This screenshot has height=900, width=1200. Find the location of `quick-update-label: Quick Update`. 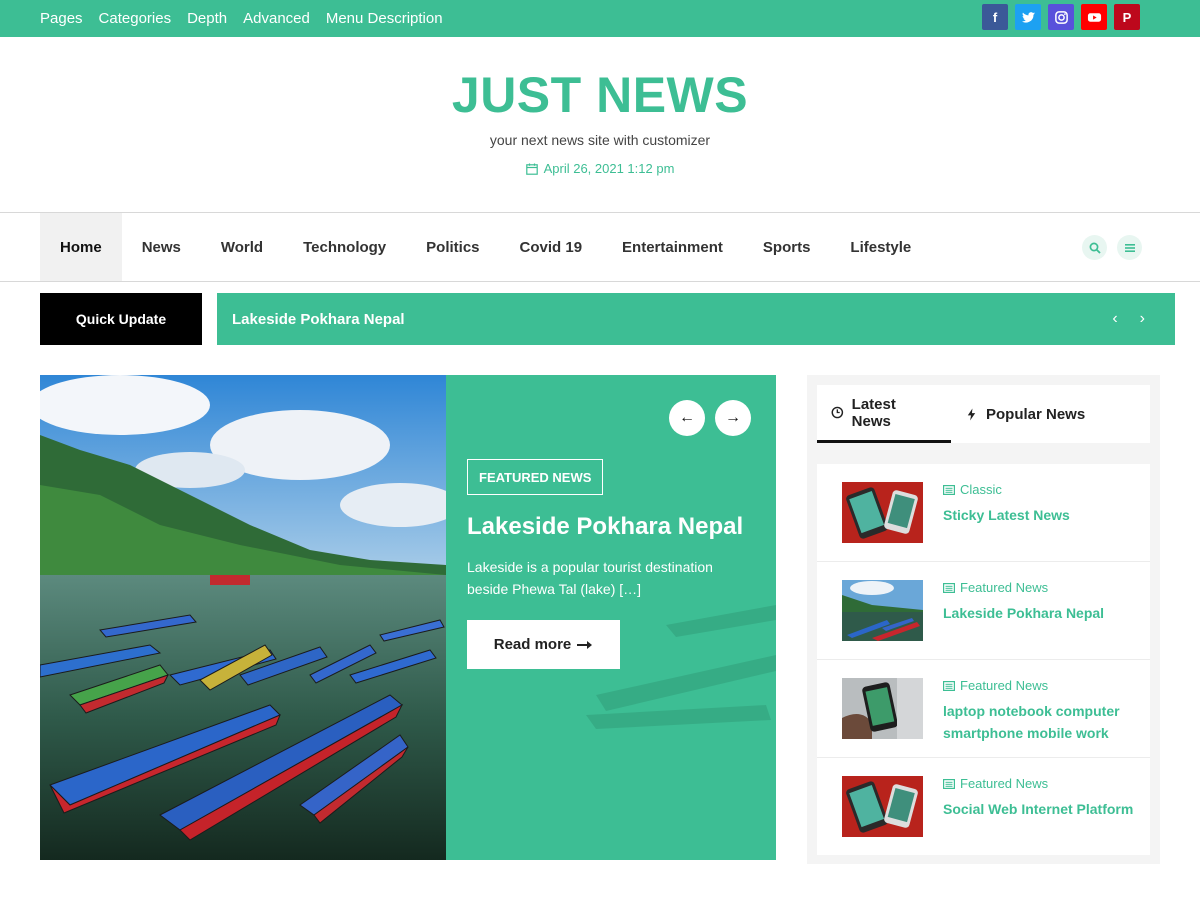

quick-update-label: Quick Update is located at coordinates (121, 319).